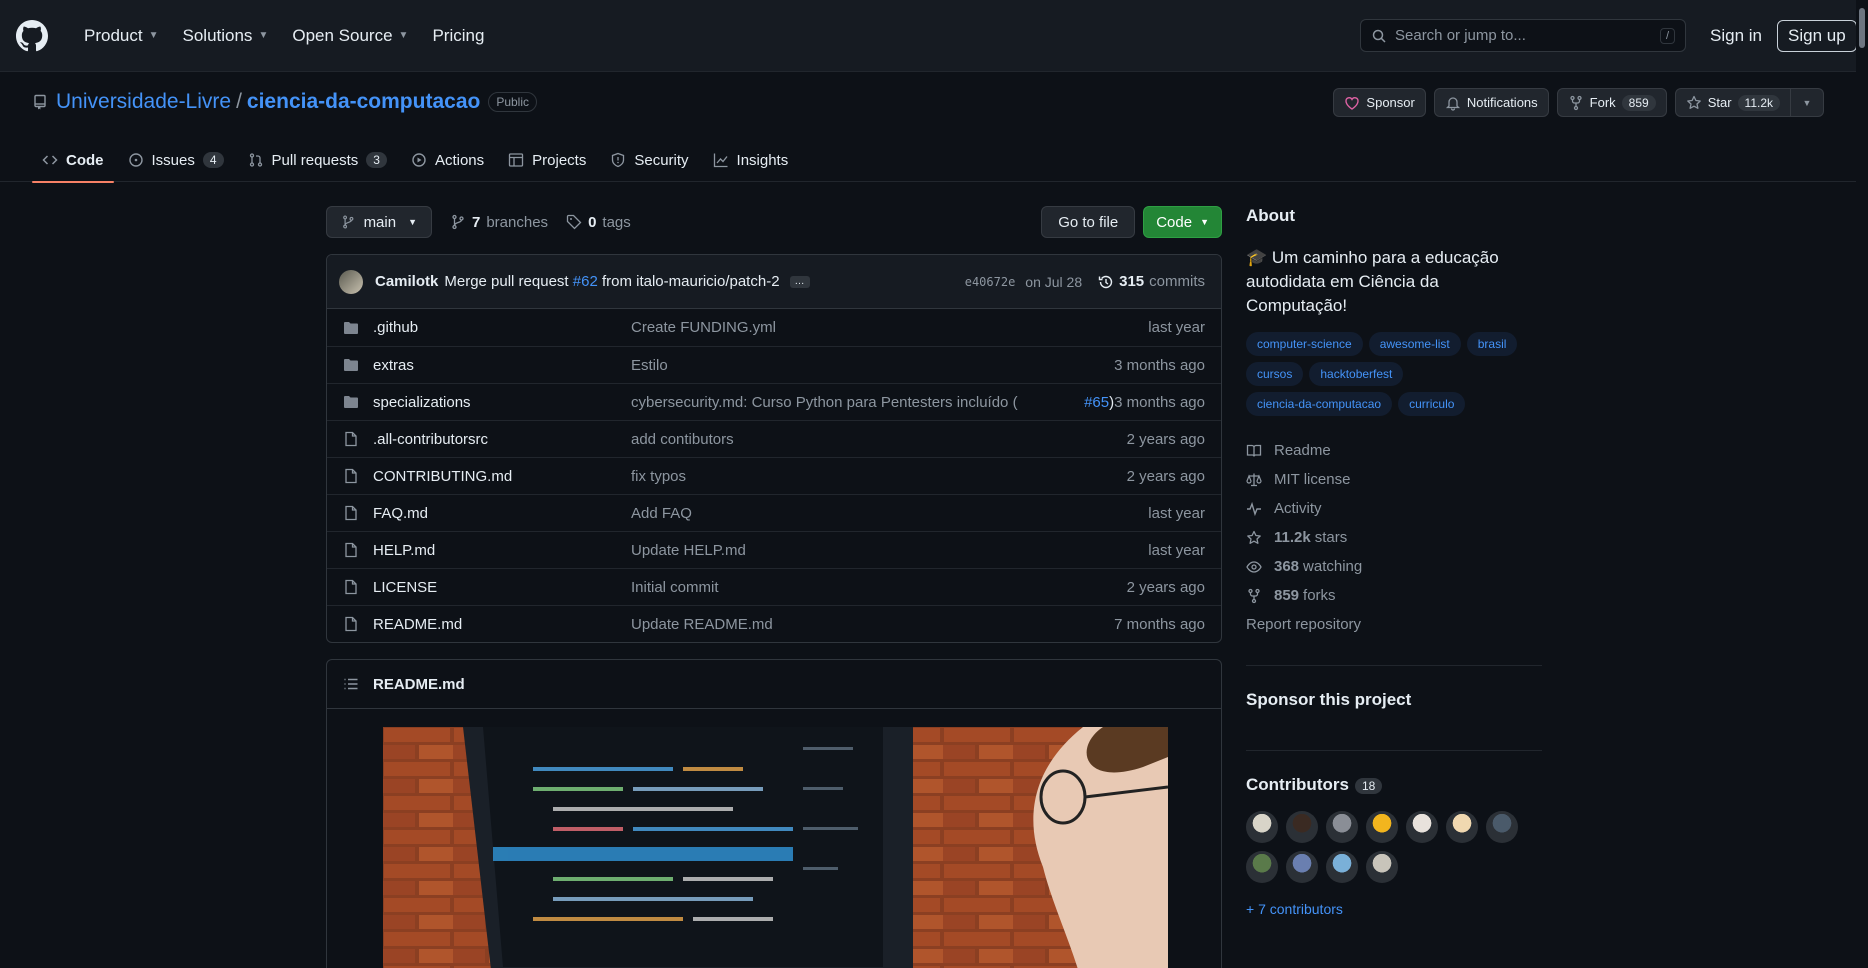 The image size is (1868, 968). Describe the element at coordinates (879, 439) in the screenshot. I see `file-commit-message: add contibutors` at that location.